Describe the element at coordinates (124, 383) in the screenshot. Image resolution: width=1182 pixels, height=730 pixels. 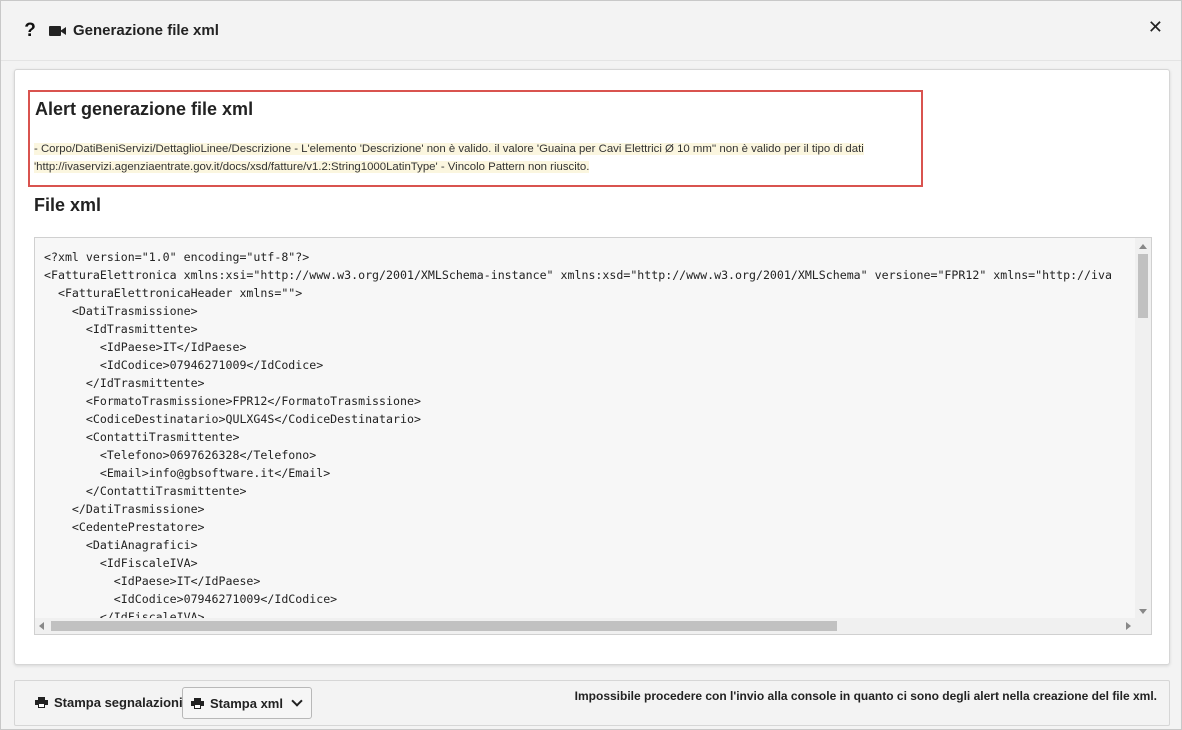
I see `xml-code-line: </IdTrasmittente>` at that location.